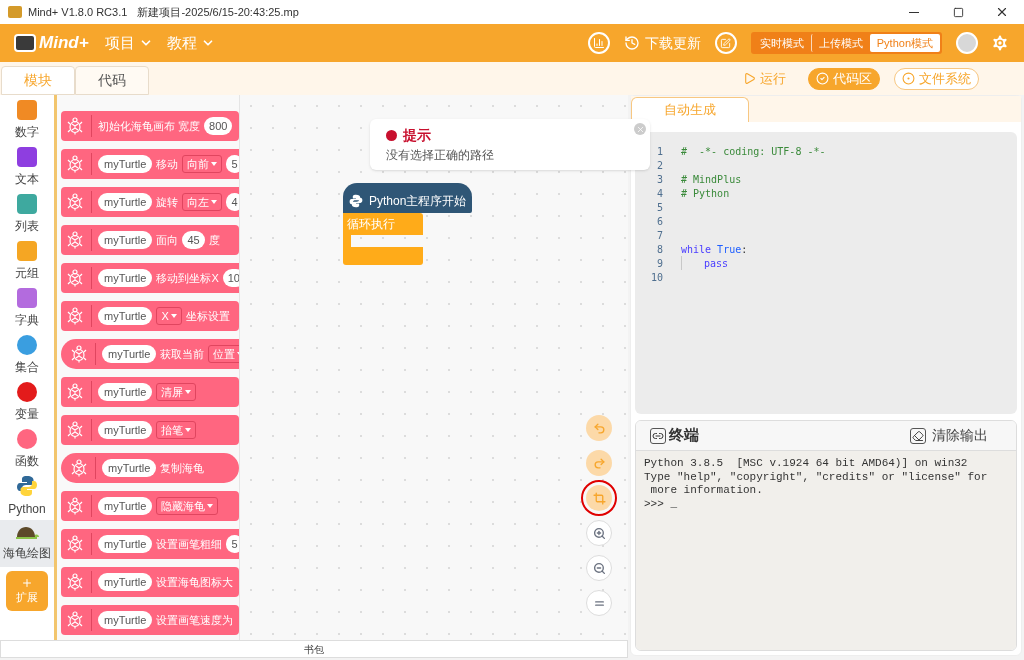  Describe the element at coordinates (599, 498) in the screenshot. I see `crop-icon` at that location.